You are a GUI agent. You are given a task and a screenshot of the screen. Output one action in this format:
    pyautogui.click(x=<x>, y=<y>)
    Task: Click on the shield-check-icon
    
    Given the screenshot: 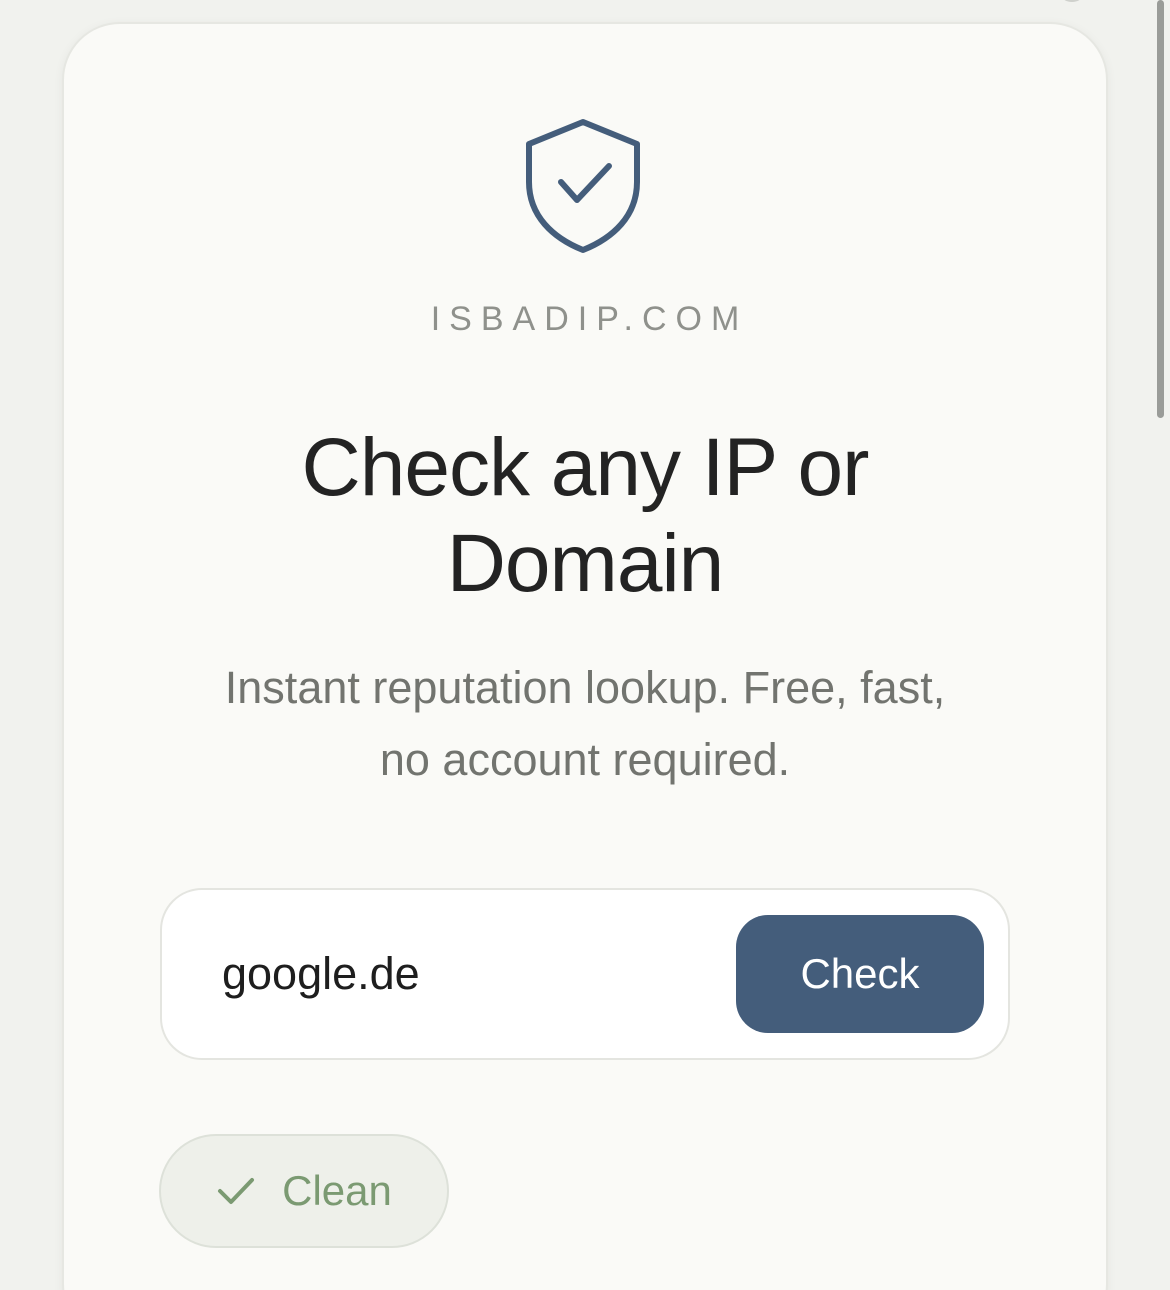 What is the action you would take?
    pyautogui.click(x=583, y=186)
    